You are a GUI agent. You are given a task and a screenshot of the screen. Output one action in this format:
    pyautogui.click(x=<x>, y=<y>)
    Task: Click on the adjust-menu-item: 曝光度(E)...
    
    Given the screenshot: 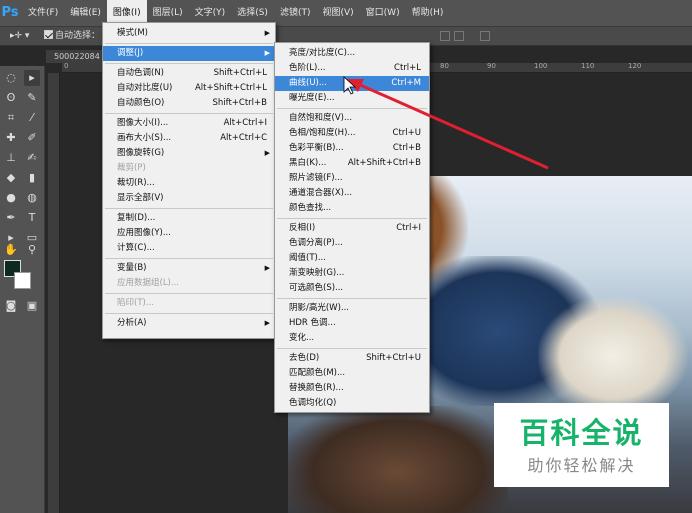 What is the action you would take?
    pyautogui.click(x=352, y=98)
    